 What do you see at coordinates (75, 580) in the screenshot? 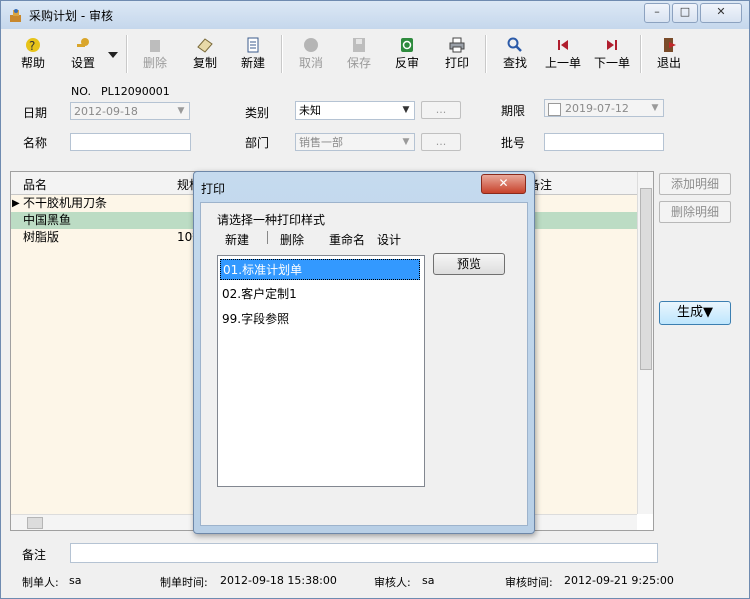
I see `creator-value: sa` at bounding box center [75, 580].